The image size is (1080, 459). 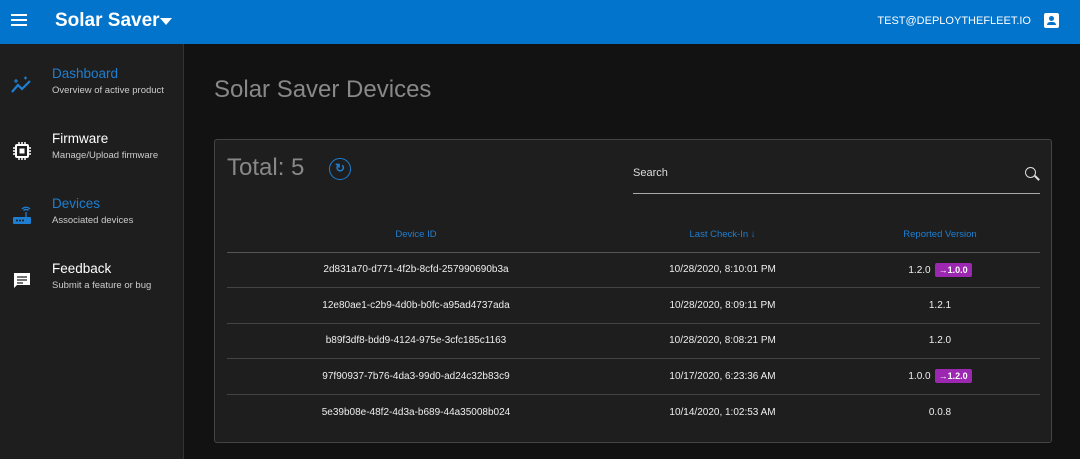 I want to click on app-title: Solar Saver, so click(x=107, y=20).